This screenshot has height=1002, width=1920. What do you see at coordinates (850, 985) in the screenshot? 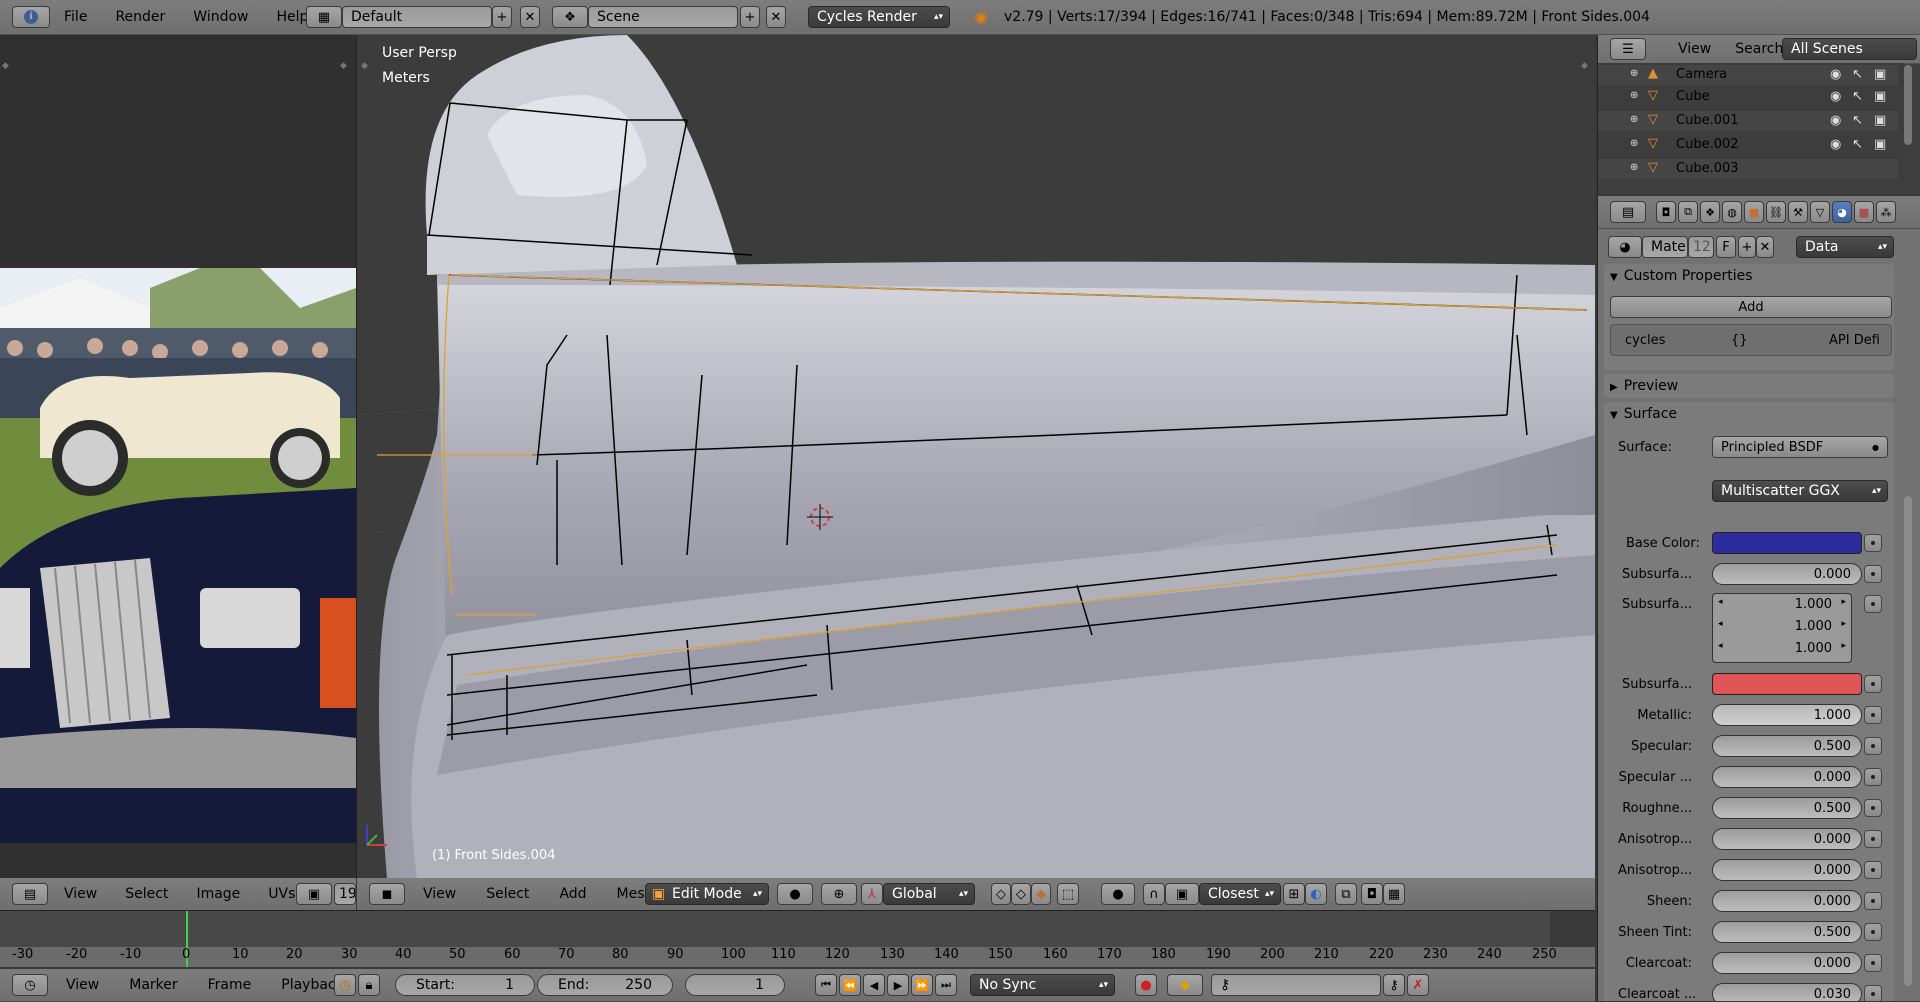
I see `prev-keyframe-button: ⏪` at bounding box center [850, 985].